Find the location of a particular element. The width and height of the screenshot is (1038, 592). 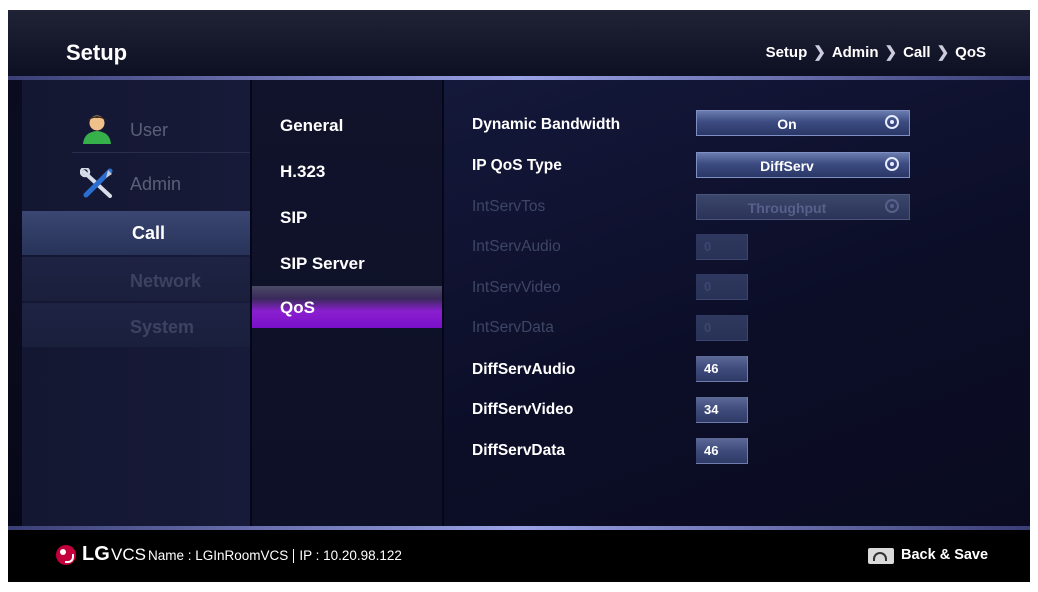

sub-menu: General H.323 SIP SIP Server QoS is located at coordinates (347, 303).